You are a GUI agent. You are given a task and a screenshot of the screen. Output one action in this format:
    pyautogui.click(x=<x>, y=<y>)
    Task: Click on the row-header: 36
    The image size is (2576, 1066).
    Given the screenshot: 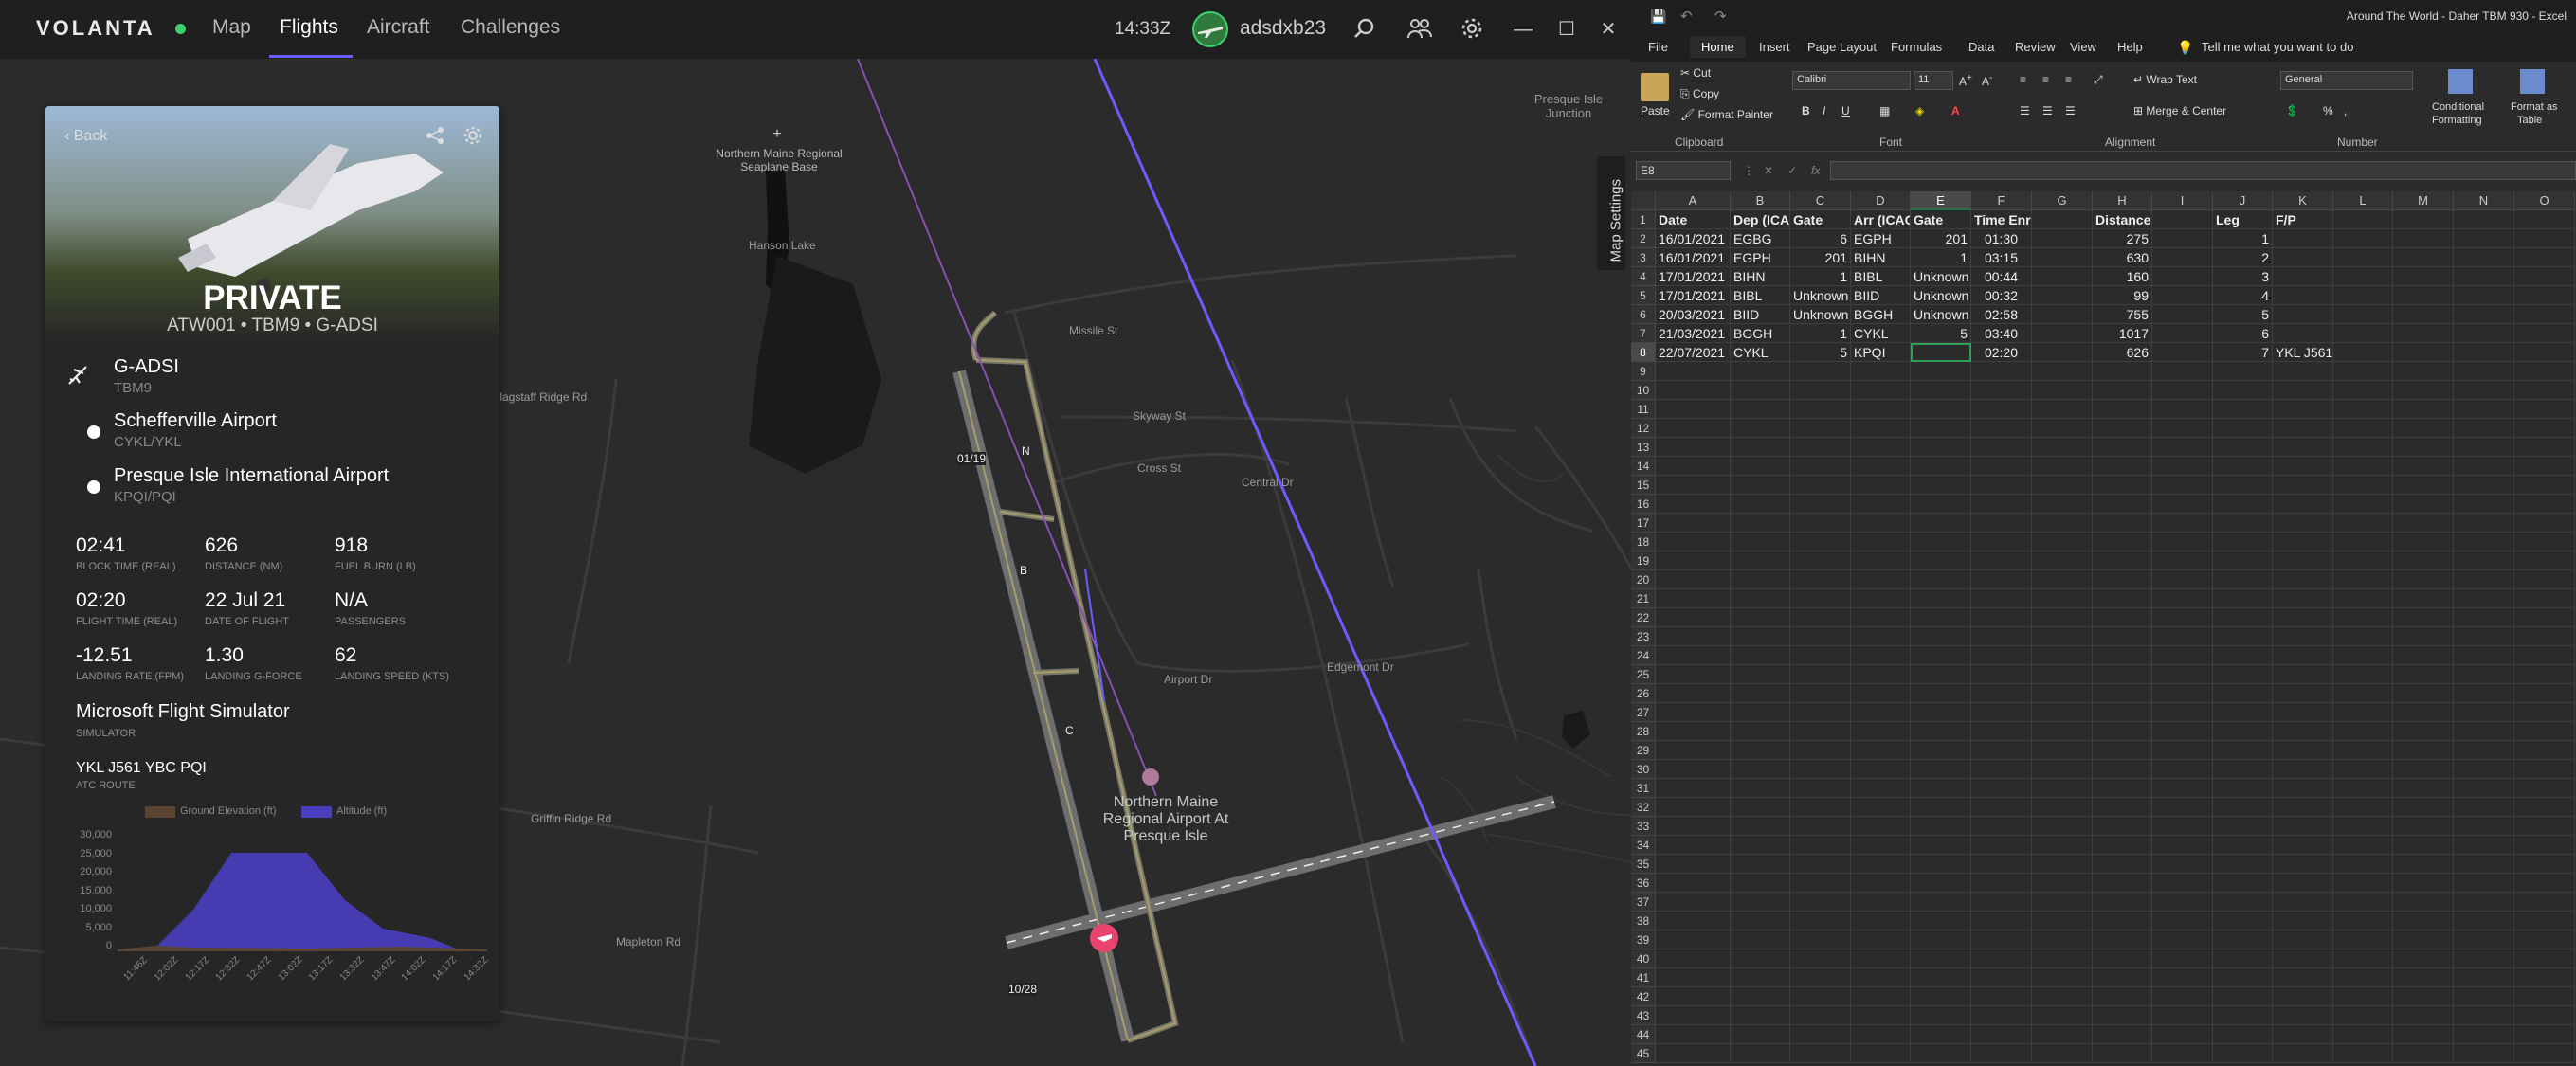 What is the action you would take?
    pyautogui.click(x=1643, y=883)
    